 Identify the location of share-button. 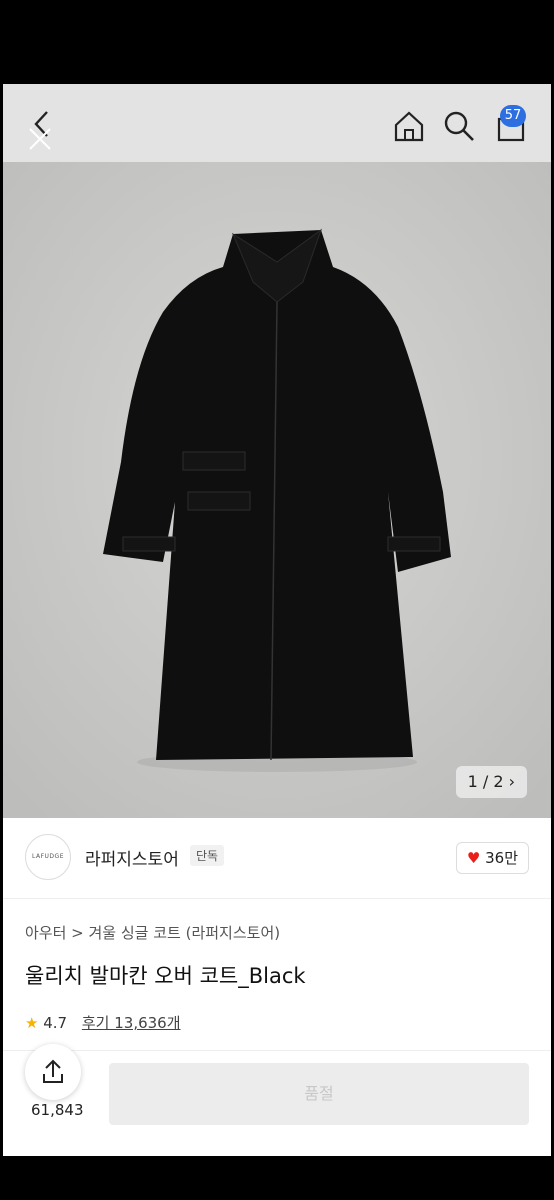
(53, 1072).